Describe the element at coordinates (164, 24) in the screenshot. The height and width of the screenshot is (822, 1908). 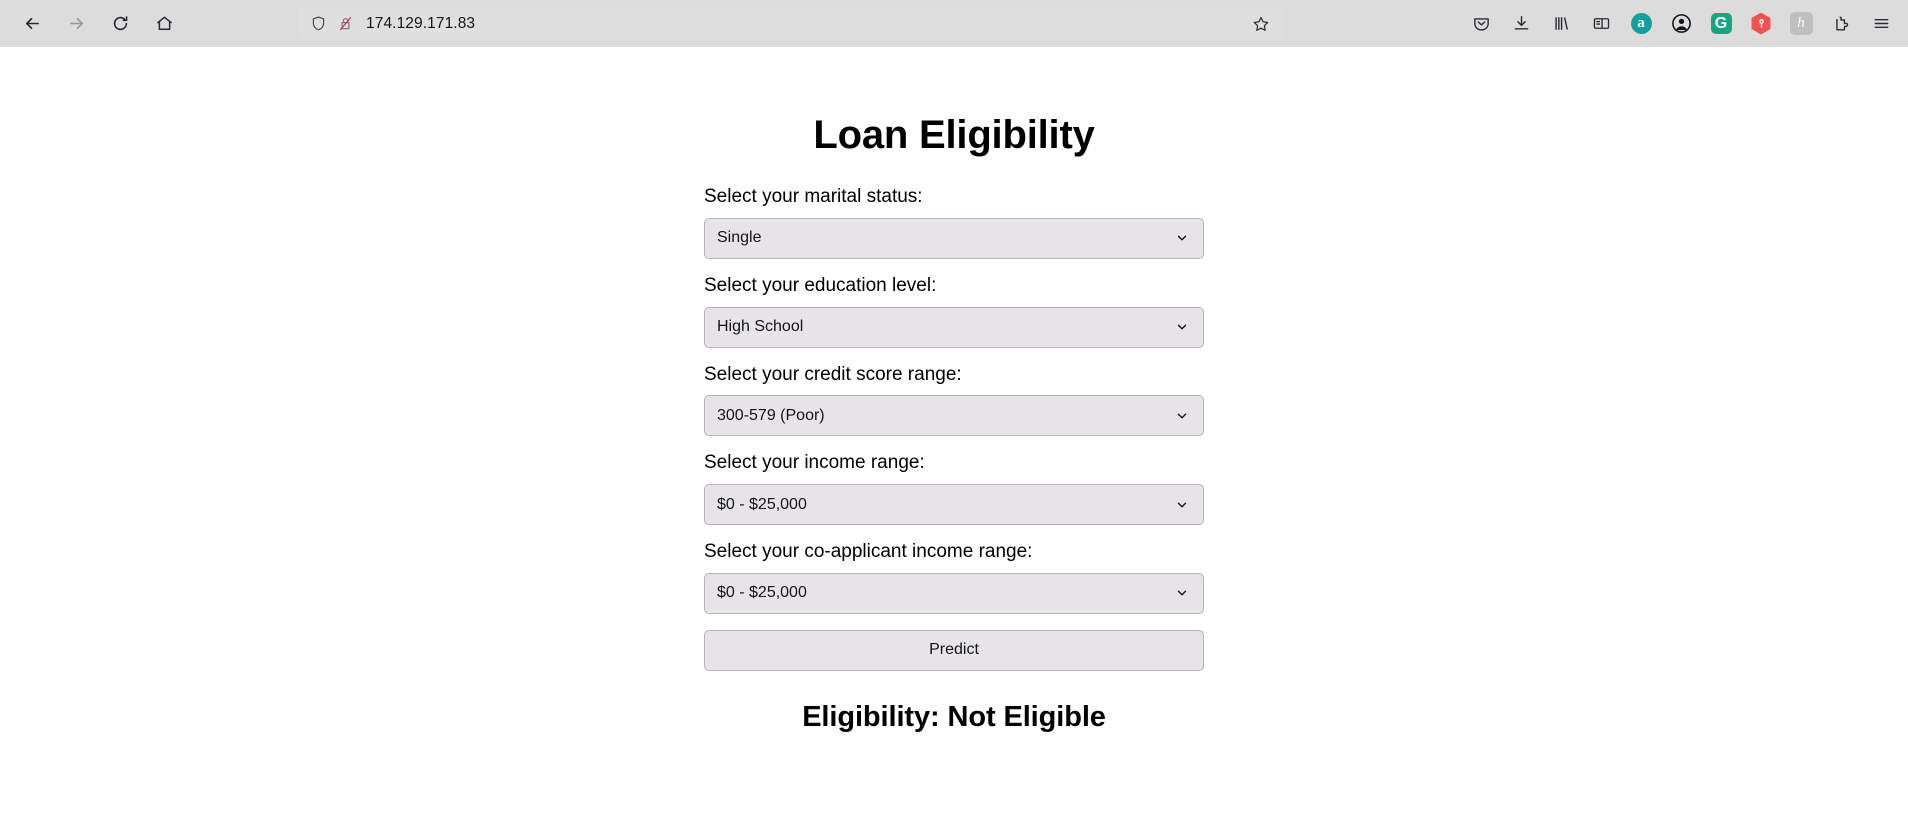
I see `home-button` at that location.